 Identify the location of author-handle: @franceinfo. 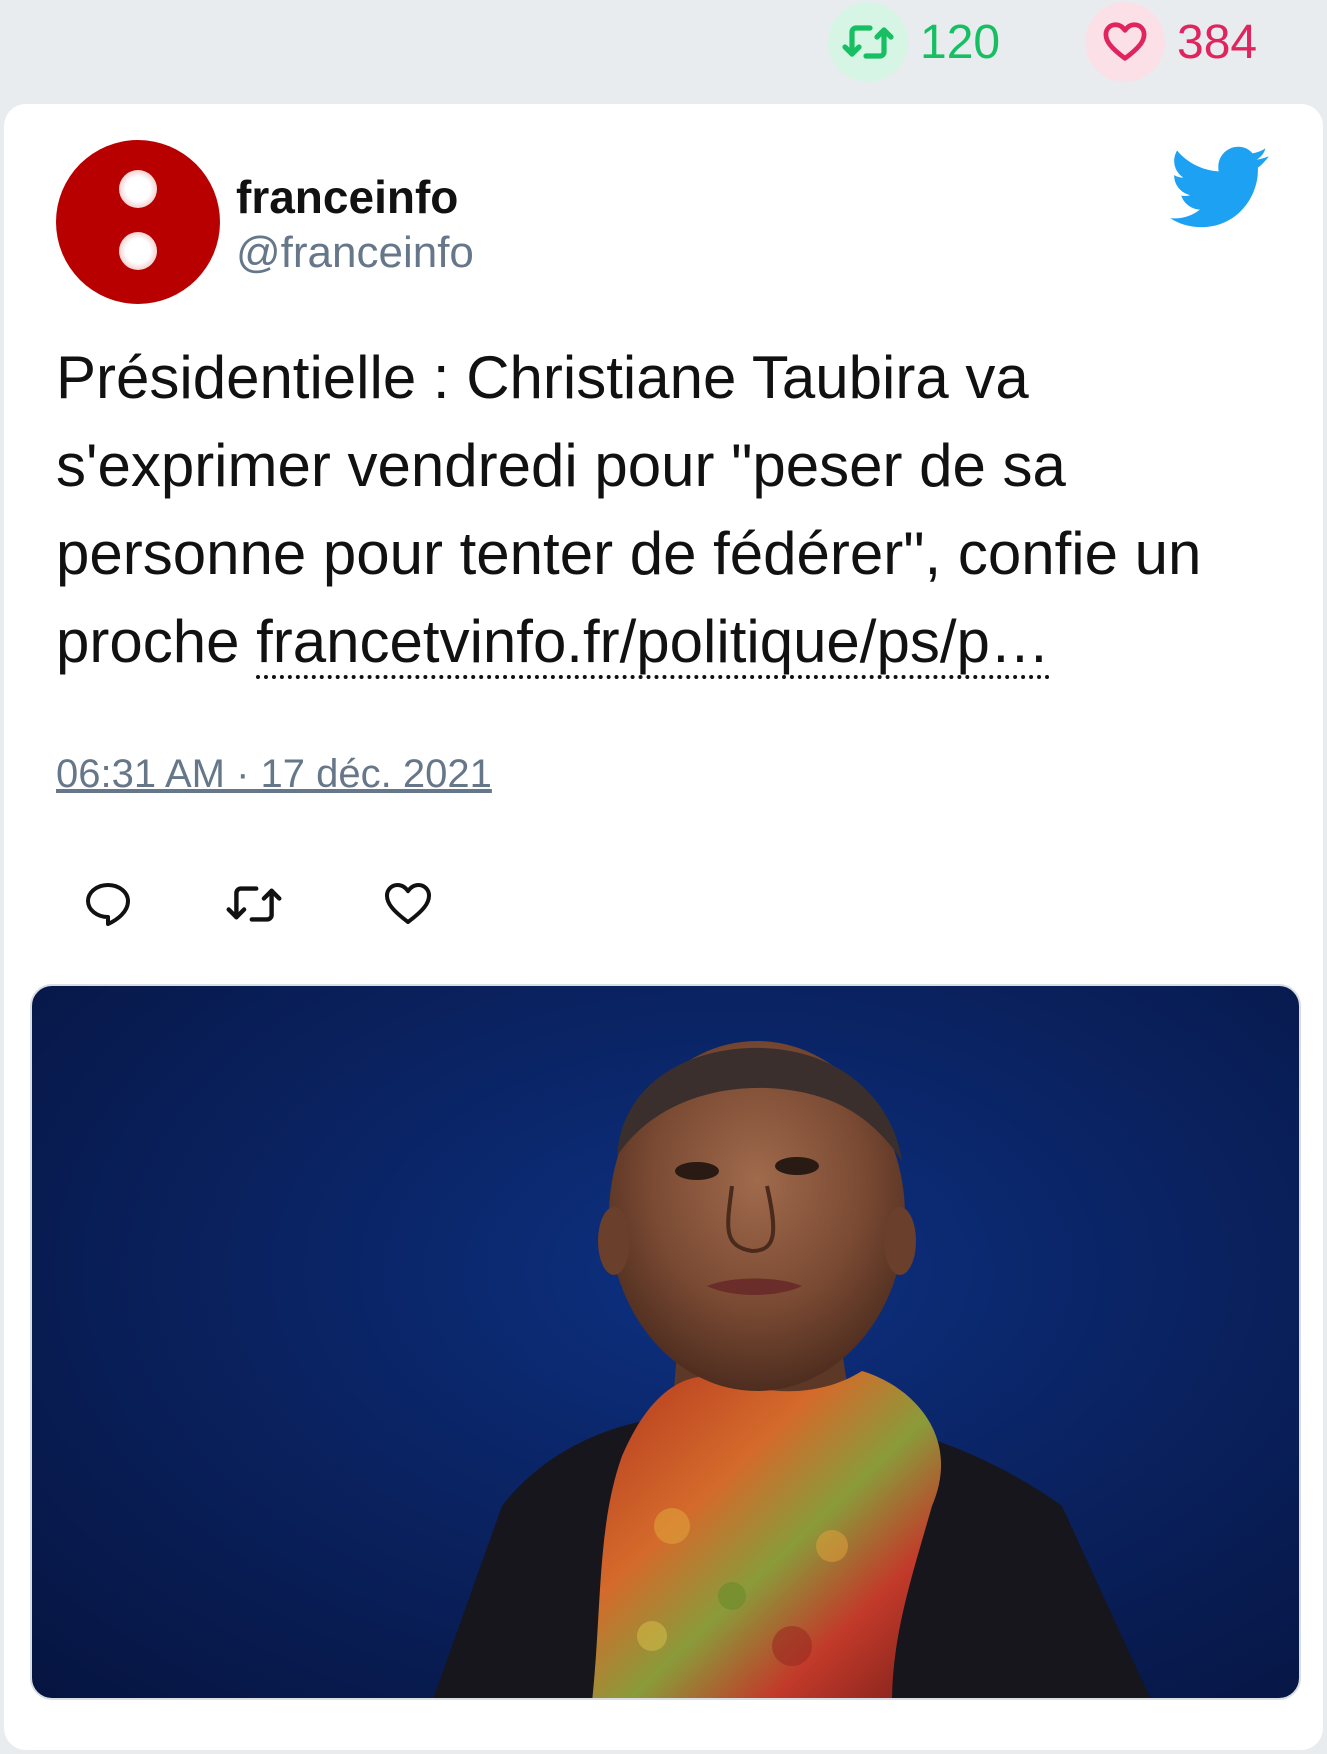
(355, 253).